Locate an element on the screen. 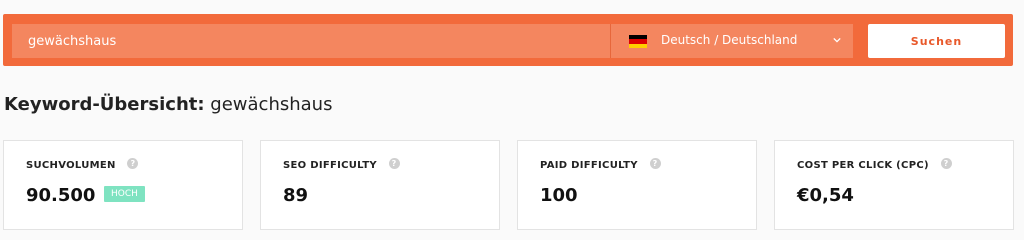  card-search-volume: SUCHVOLUMEN ? 90.500 HOCH is located at coordinates (123, 185).